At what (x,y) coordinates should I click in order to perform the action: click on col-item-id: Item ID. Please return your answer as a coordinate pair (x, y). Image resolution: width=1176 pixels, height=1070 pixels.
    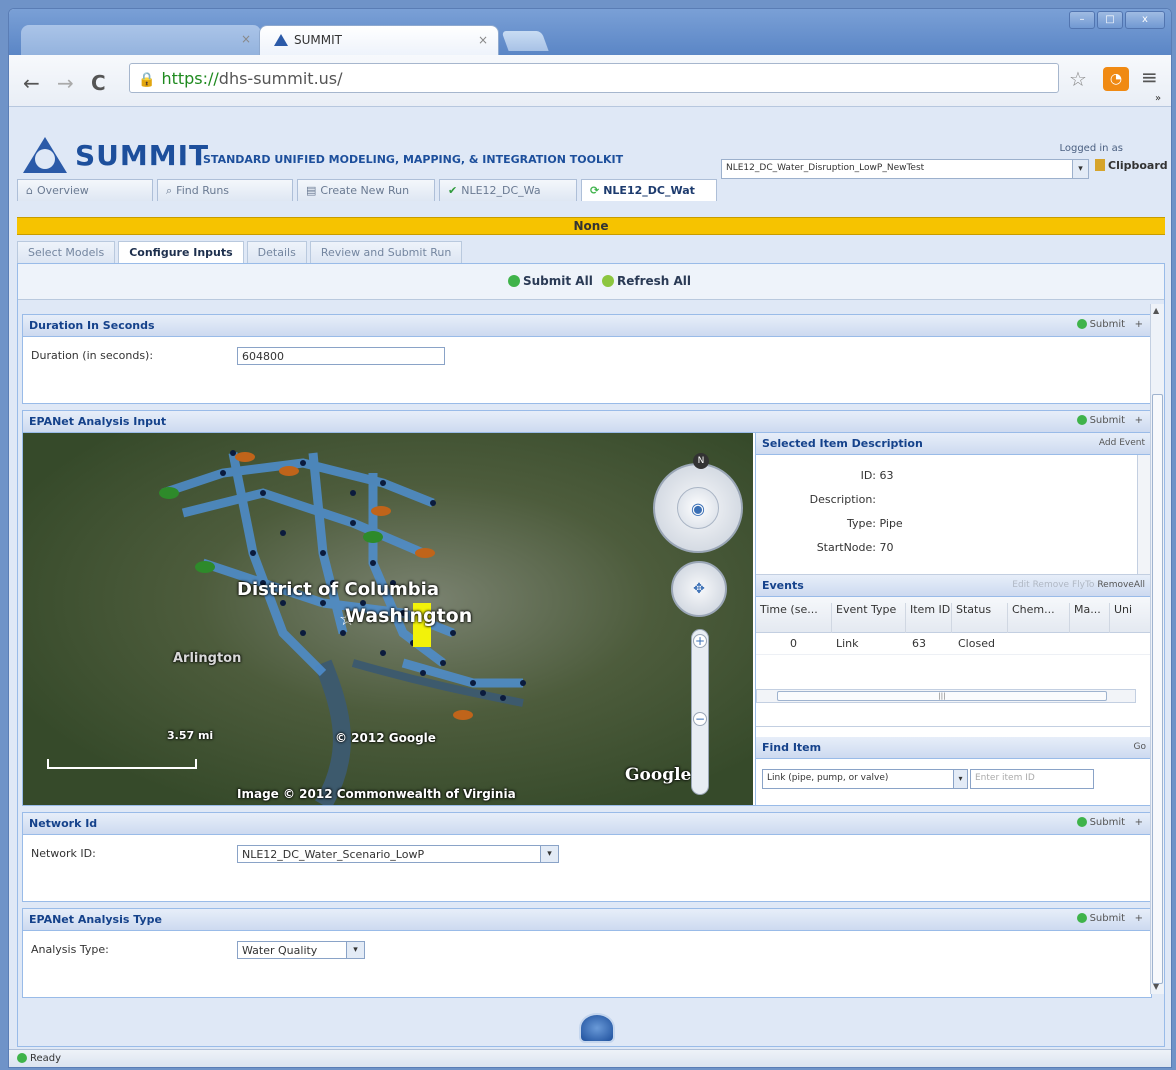
    Looking at the image, I should click on (929, 618).